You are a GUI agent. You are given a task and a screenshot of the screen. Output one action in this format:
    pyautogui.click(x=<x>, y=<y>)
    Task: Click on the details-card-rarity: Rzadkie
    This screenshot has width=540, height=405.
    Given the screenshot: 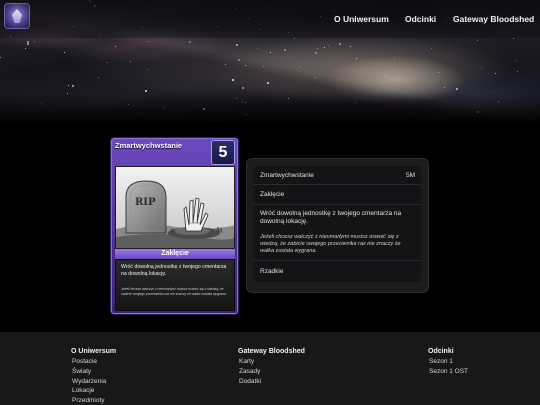 What is the action you would take?
    pyautogui.click(x=272, y=271)
    